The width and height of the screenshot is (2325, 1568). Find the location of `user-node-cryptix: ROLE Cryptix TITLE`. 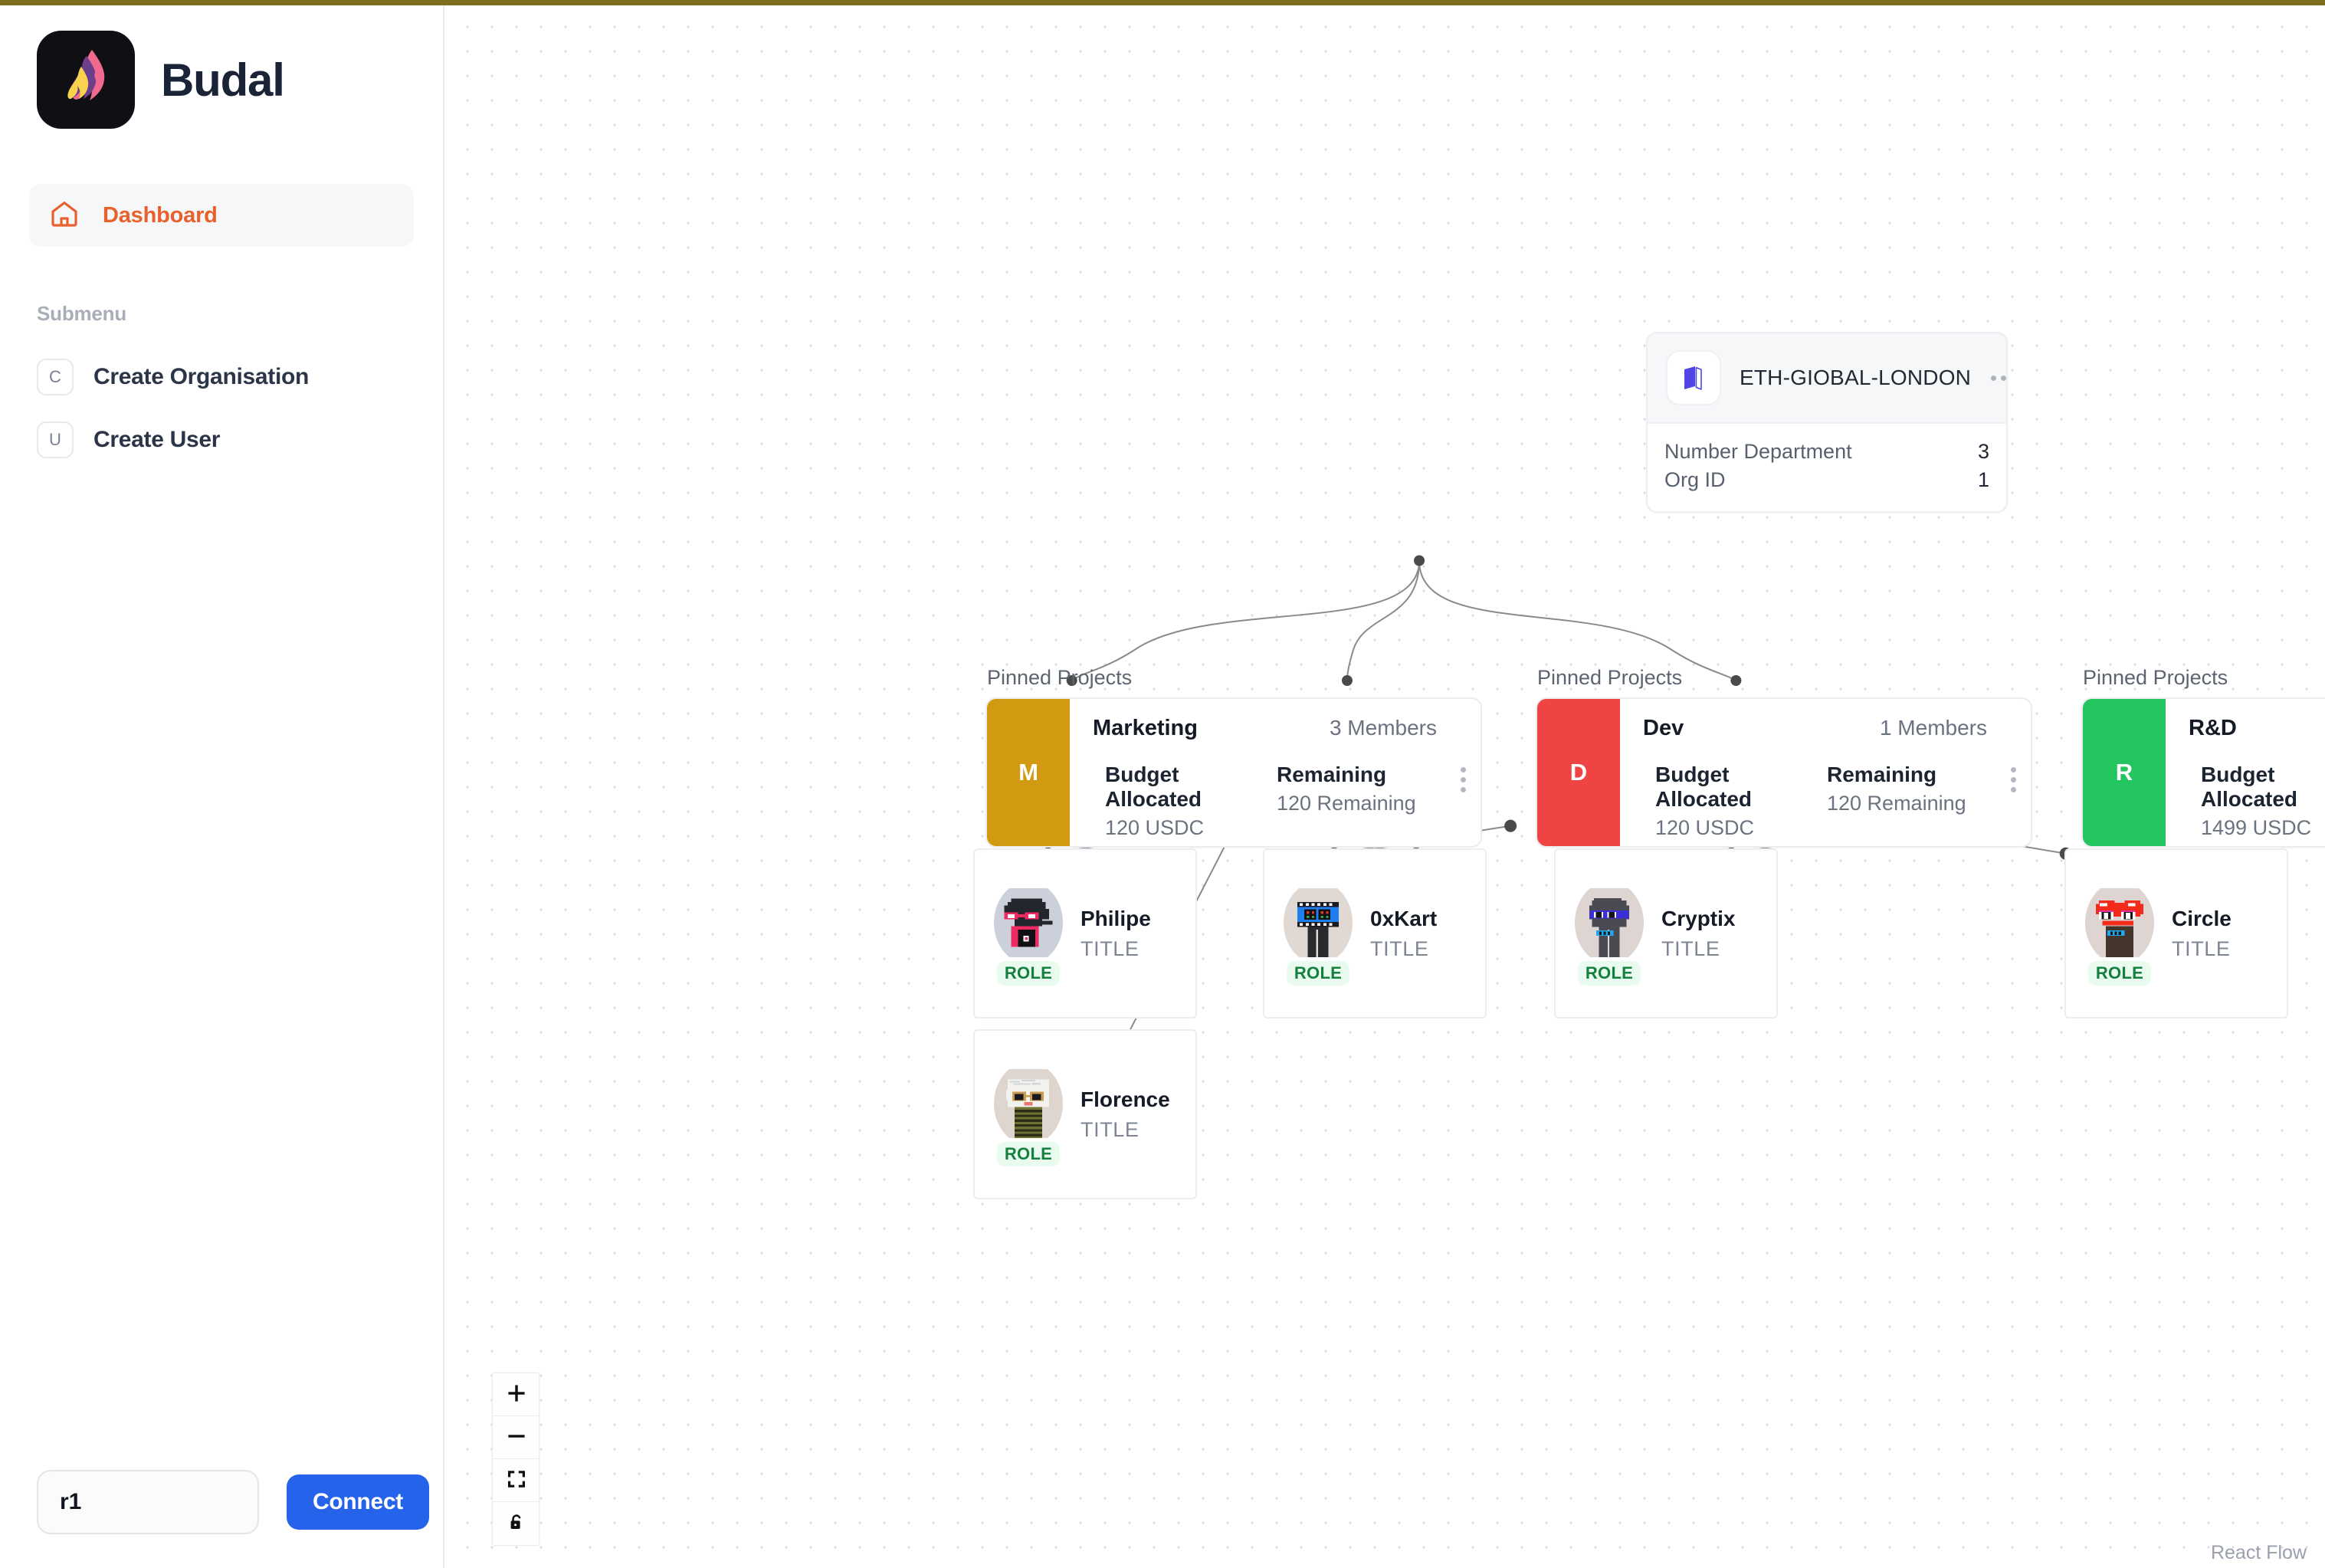

user-node-cryptix: ROLE Cryptix TITLE is located at coordinates (1666, 933).